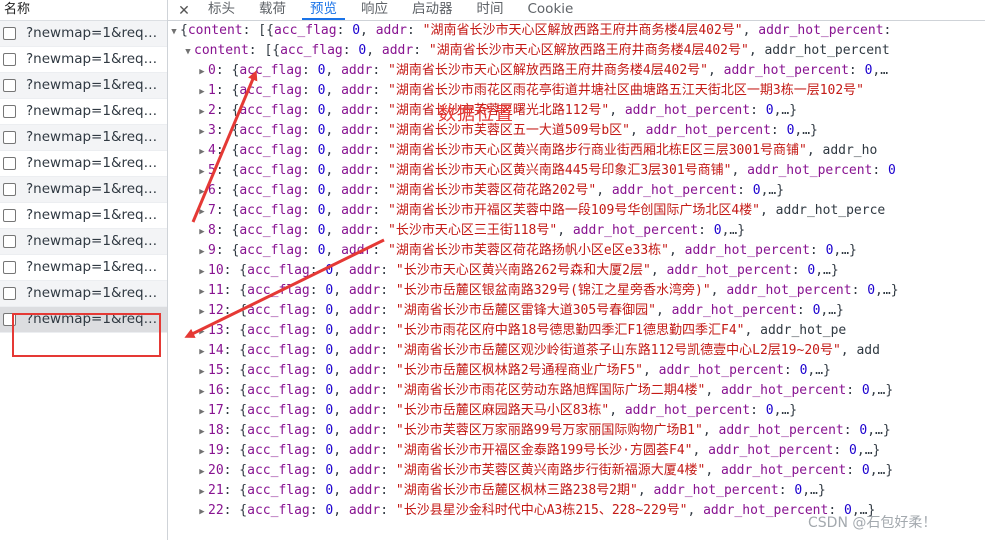  I want to click on tab-0: 标头, so click(221, 10).